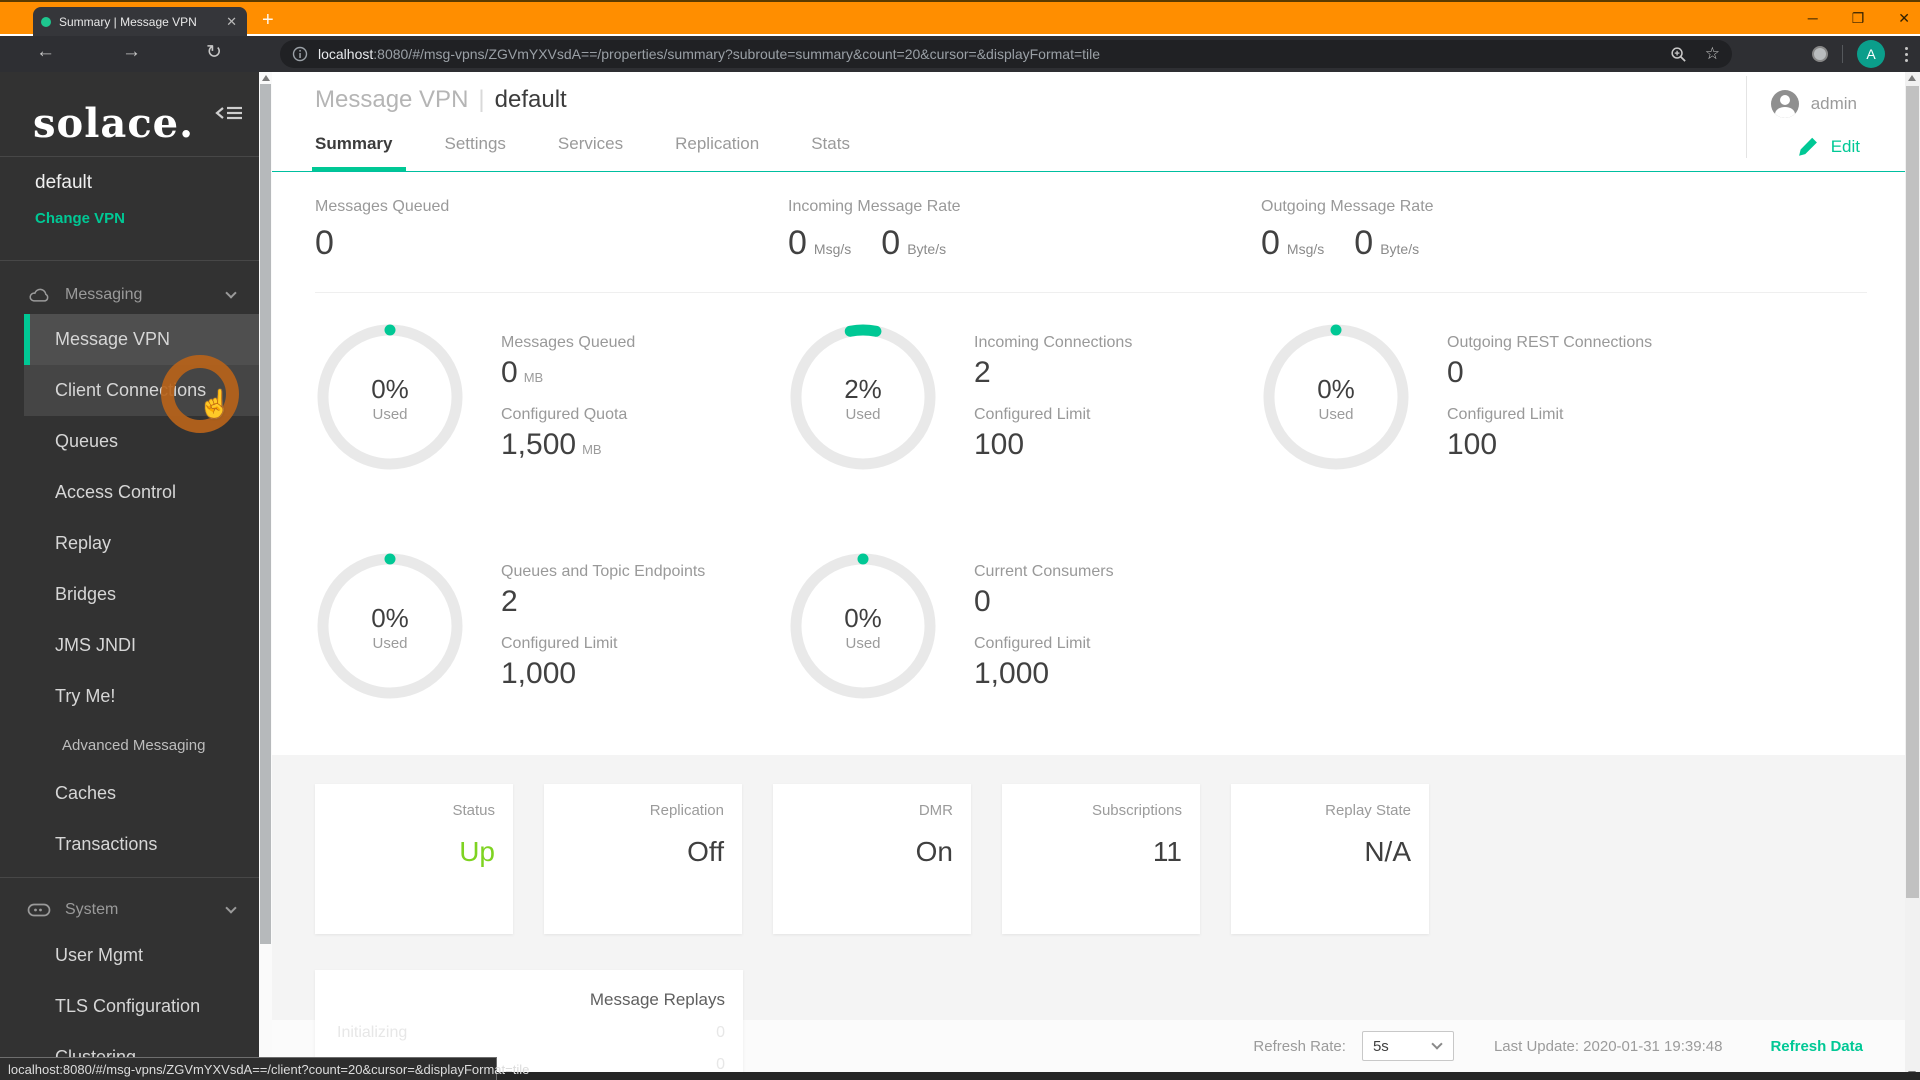 The image size is (1920, 1080). I want to click on reload-button: ↻, so click(214, 52).